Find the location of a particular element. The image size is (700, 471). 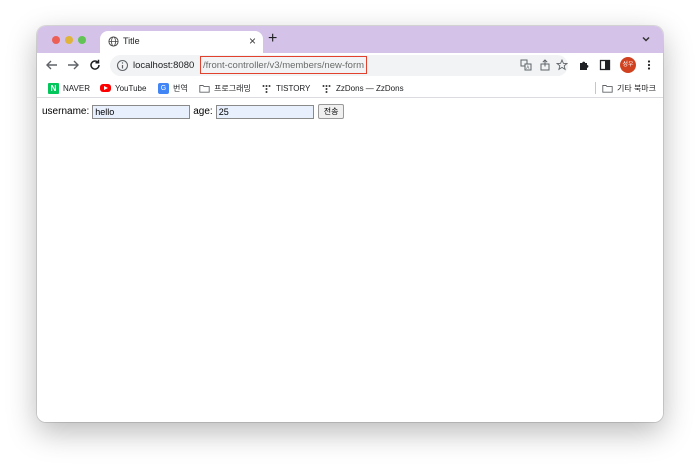

bookmark-translate: G 번역 is located at coordinates (173, 88).